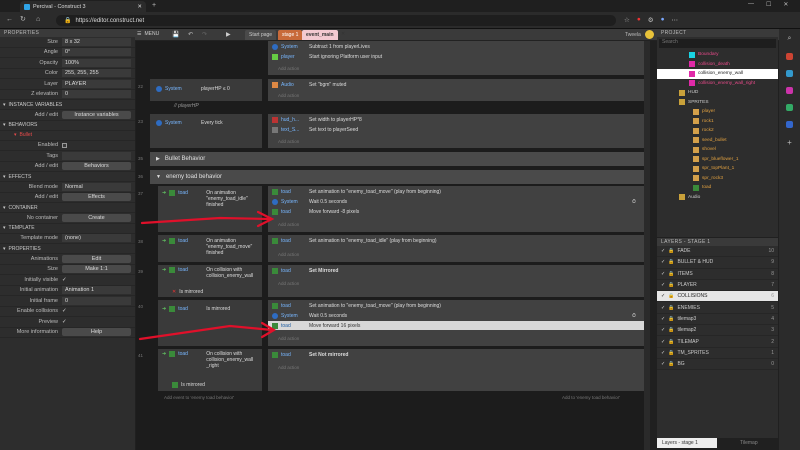 The width and height of the screenshot is (800, 450). I want to click on actions-block: toad Set Not mirrored Add action, so click(457, 370).